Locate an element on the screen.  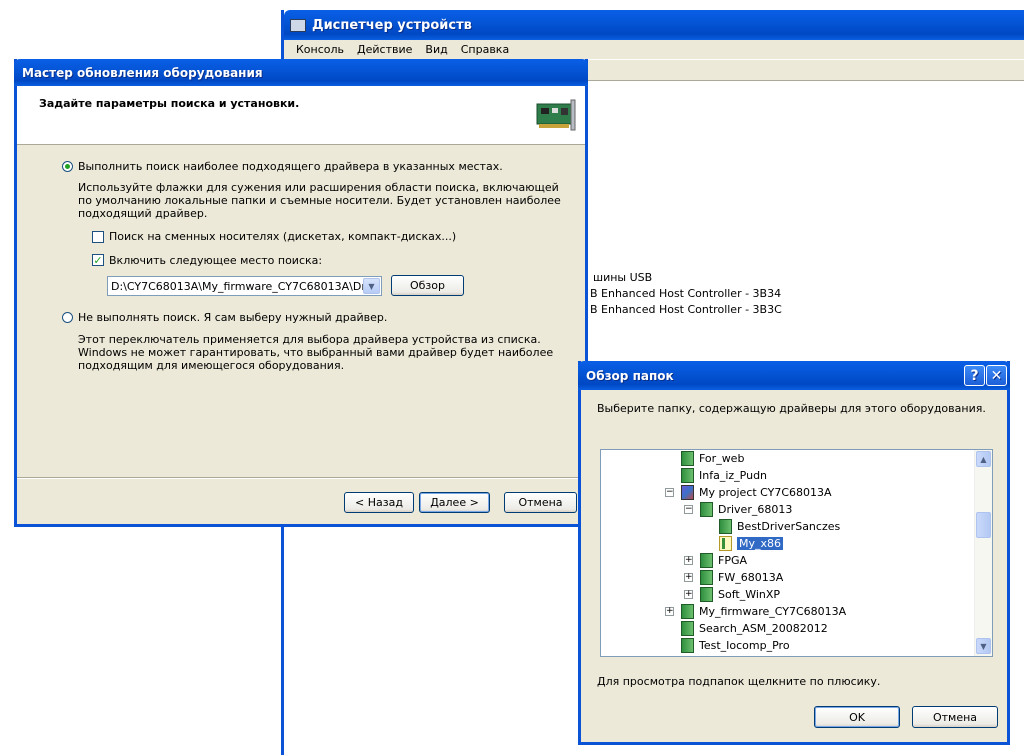
folder-tree-item: My_x86 is located at coordinates (751, 543).